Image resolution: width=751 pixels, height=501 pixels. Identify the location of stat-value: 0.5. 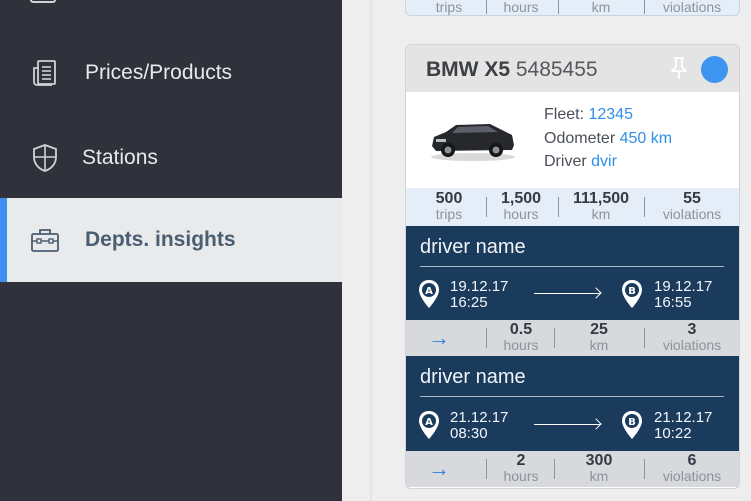
(521, 329).